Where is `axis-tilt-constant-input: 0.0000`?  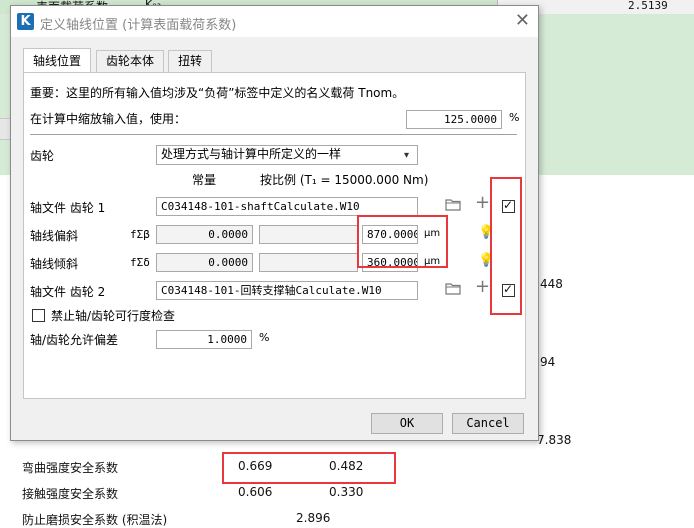
axis-tilt-constant-input: 0.0000 is located at coordinates (204, 262).